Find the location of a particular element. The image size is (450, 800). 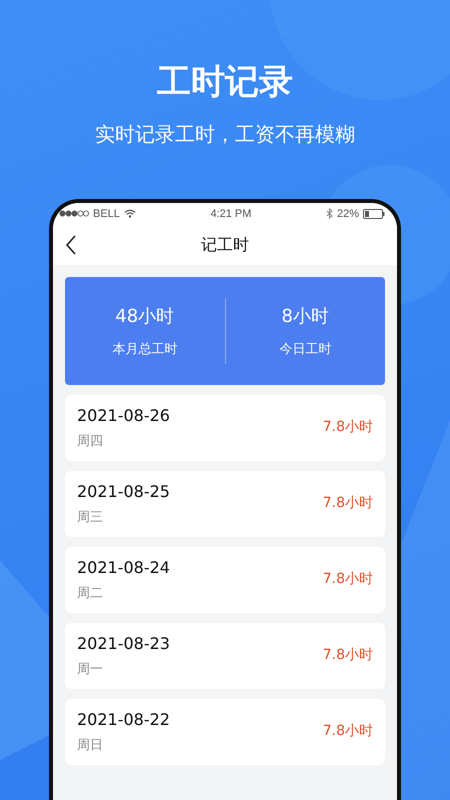

record-date: 2021-08-23 is located at coordinates (123, 644).